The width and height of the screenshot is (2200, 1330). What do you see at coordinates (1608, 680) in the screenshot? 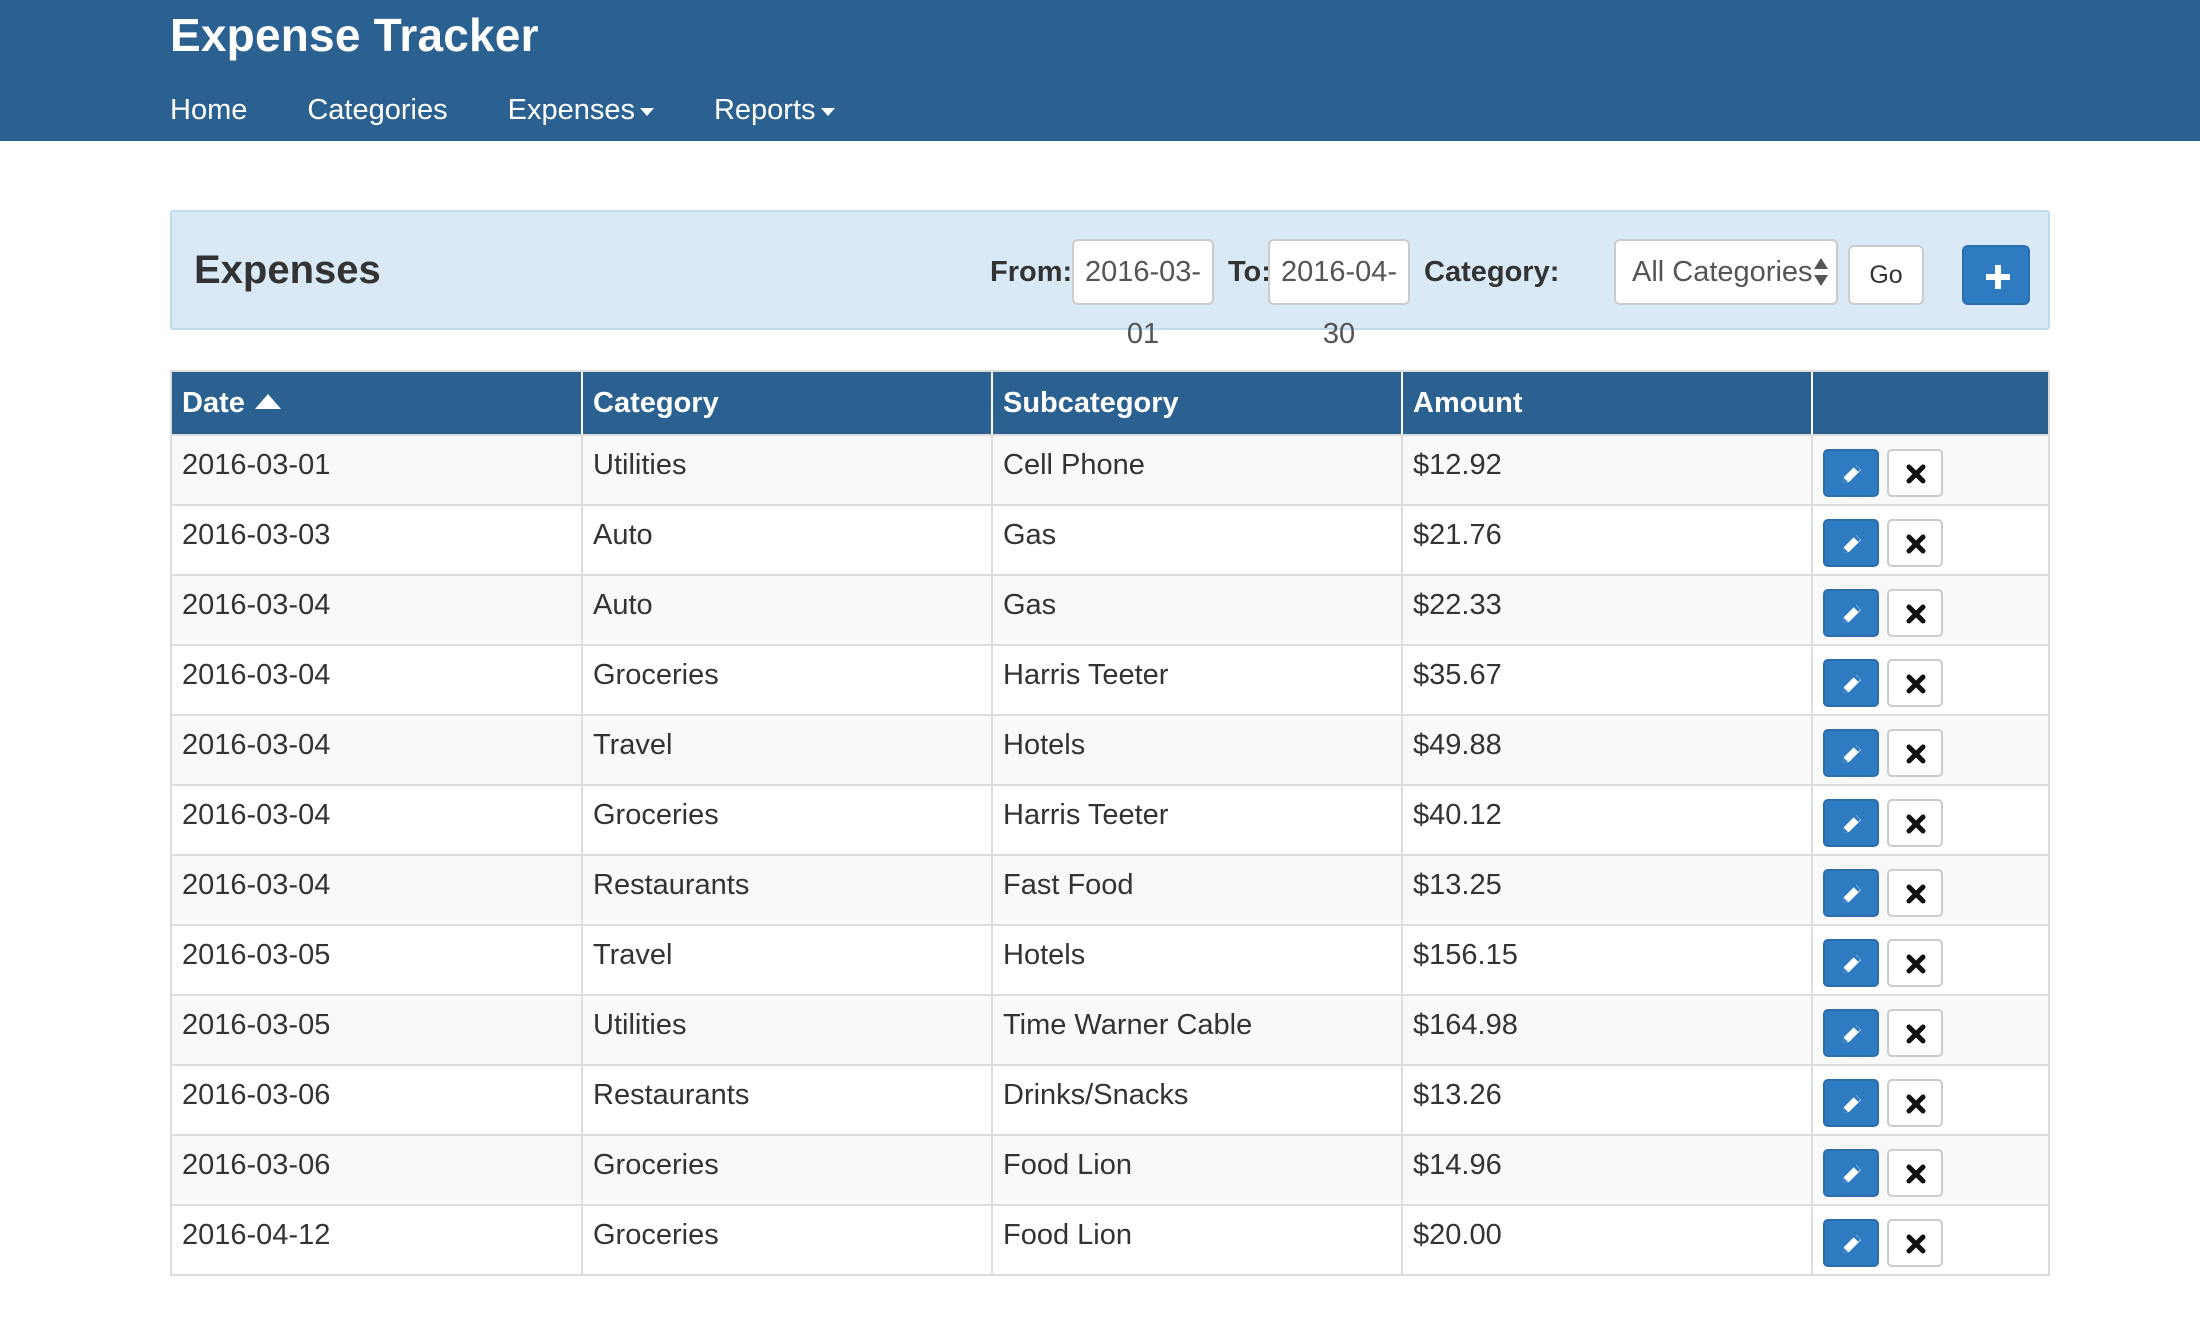
I see `cell-amount: $35.67` at bounding box center [1608, 680].